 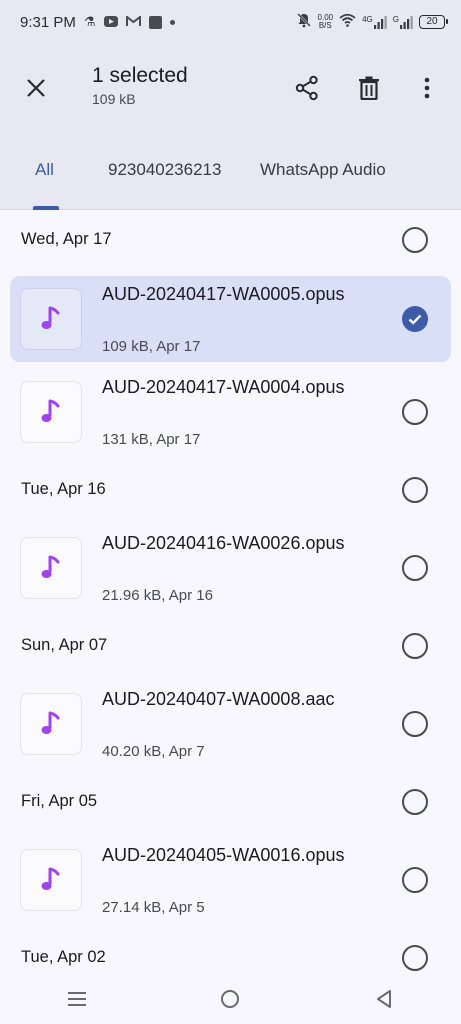 What do you see at coordinates (164, 170) in the screenshot?
I see `tab-contact-number: 923040236213` at bounding box center [164, 170].